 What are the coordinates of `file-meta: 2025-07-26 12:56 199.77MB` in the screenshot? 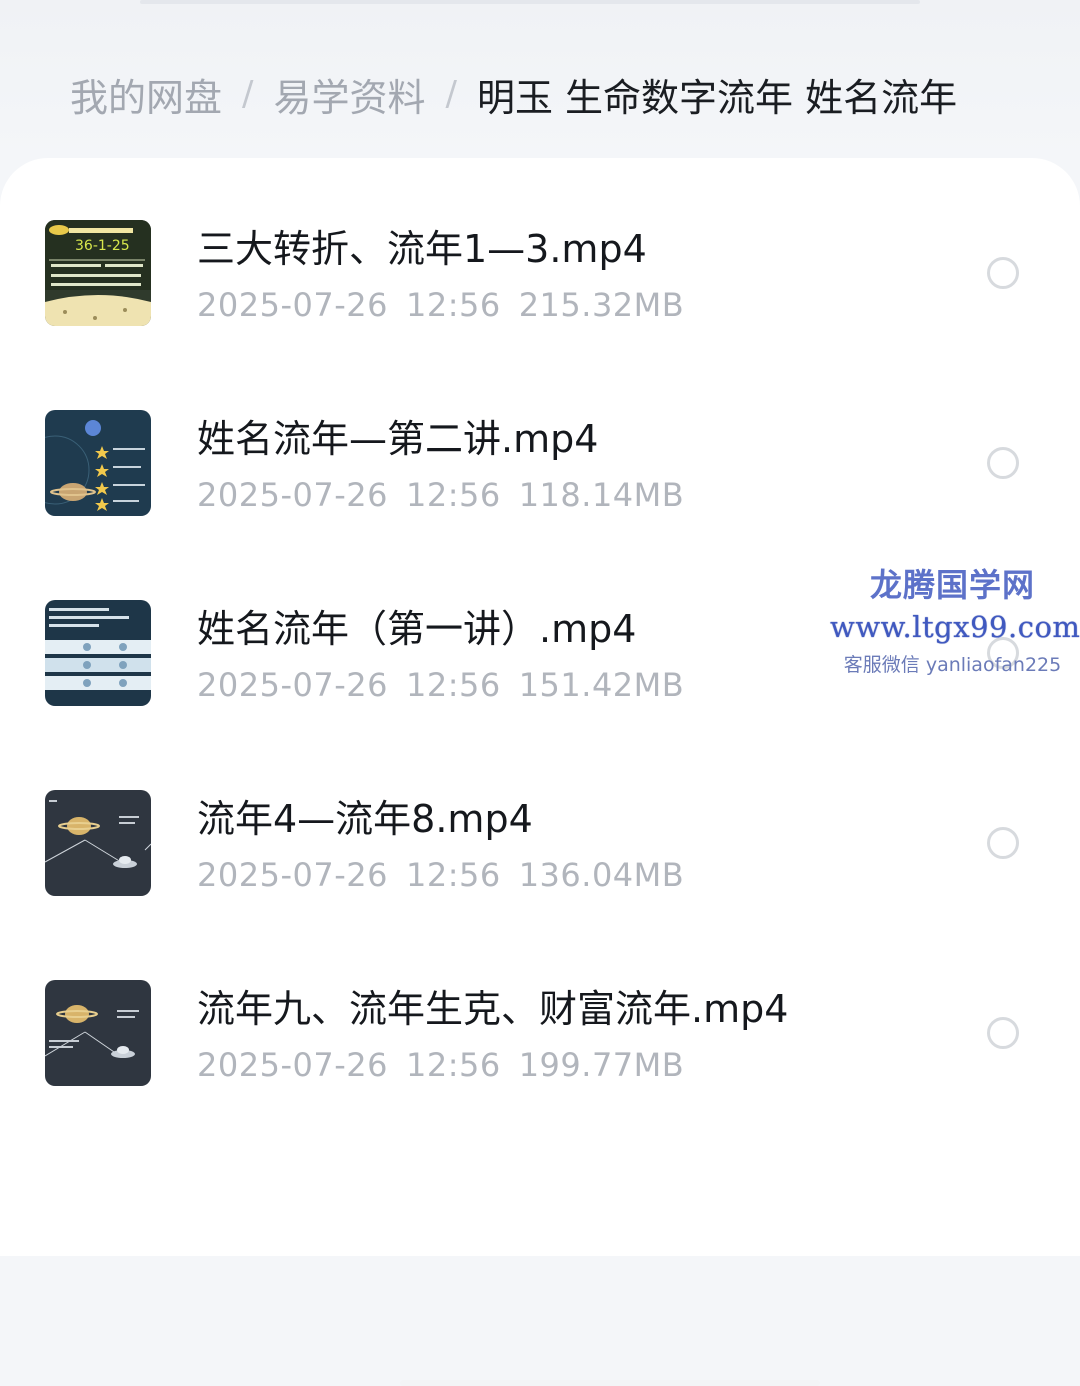 It's located at (449, 1065).